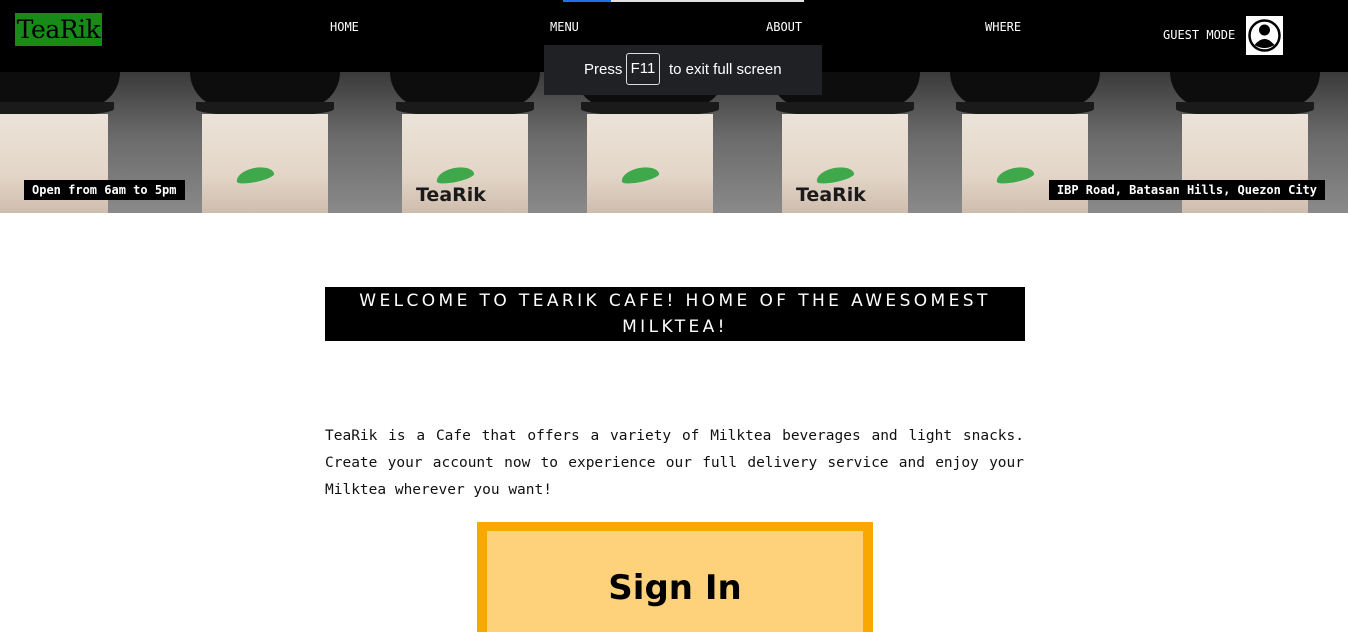 The width and height of the screenshot is (1348, 632). What do you see at coordinates (707, 1) in the screenshot?
I see `fullscreen-strip` at bounding box center [707, 1].